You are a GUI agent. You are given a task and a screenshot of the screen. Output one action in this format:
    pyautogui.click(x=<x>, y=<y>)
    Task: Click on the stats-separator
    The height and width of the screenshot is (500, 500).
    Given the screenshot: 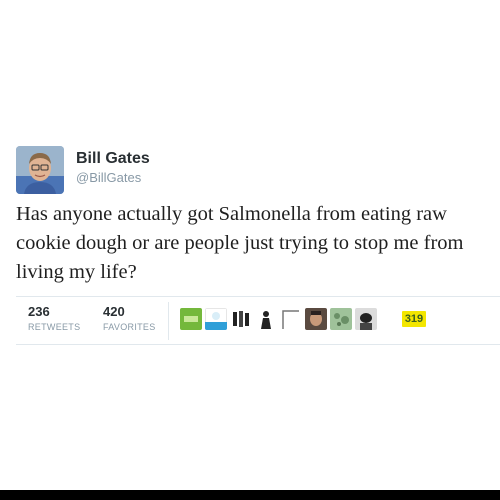 What is the action you would take?
    pyautogui.click(x=168, y=321)
    